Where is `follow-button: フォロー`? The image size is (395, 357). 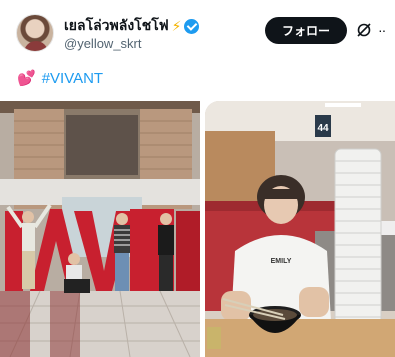 follow-button: フォロー is located at coordinates (306, 30).